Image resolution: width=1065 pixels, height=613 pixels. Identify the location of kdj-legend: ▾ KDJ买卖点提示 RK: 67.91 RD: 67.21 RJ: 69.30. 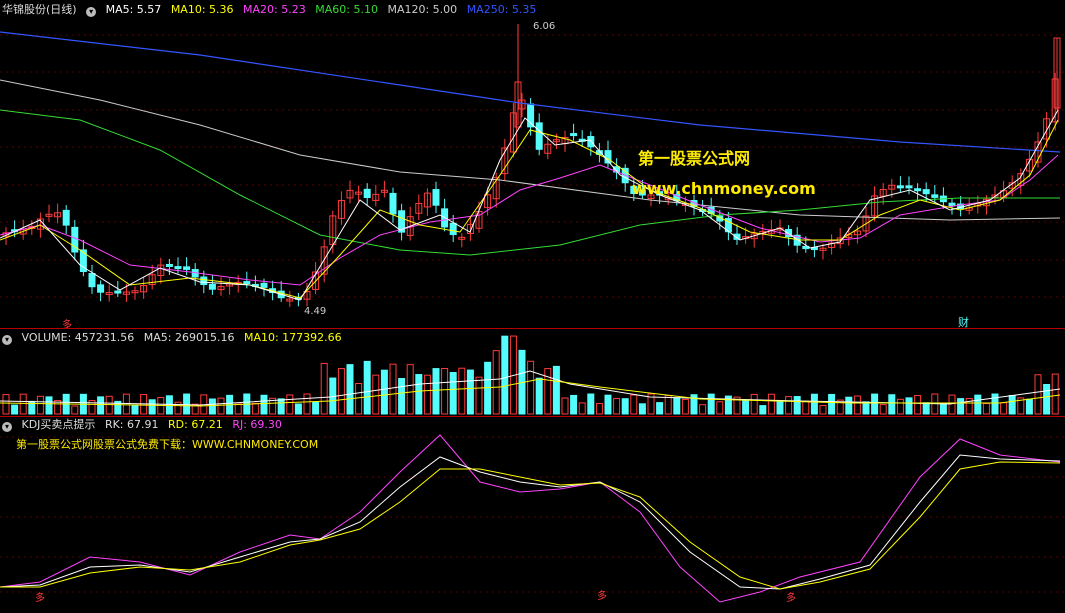
(145, 425).